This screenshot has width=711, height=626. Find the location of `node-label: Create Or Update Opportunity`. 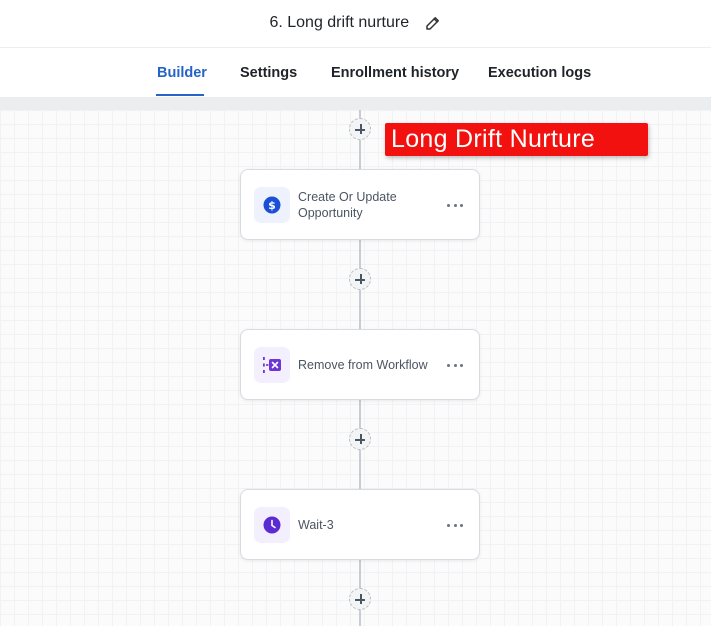

node-label: Create Or Update Opportunity is located at coordinates (347, 204).